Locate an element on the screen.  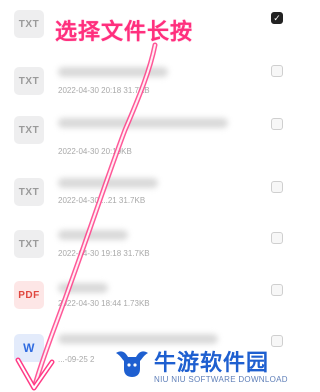
instruction-annotation: 选择文件长按 is located at coordinates (124, 31).